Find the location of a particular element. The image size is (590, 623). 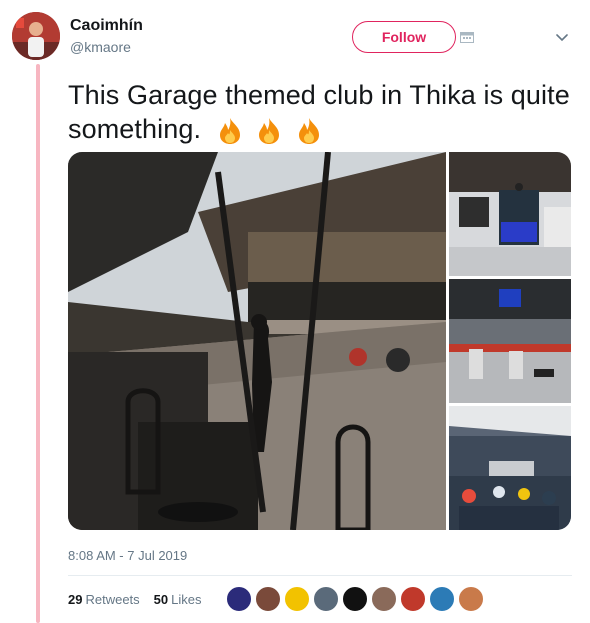

calendar-icon is located at coordinates (467, 37).